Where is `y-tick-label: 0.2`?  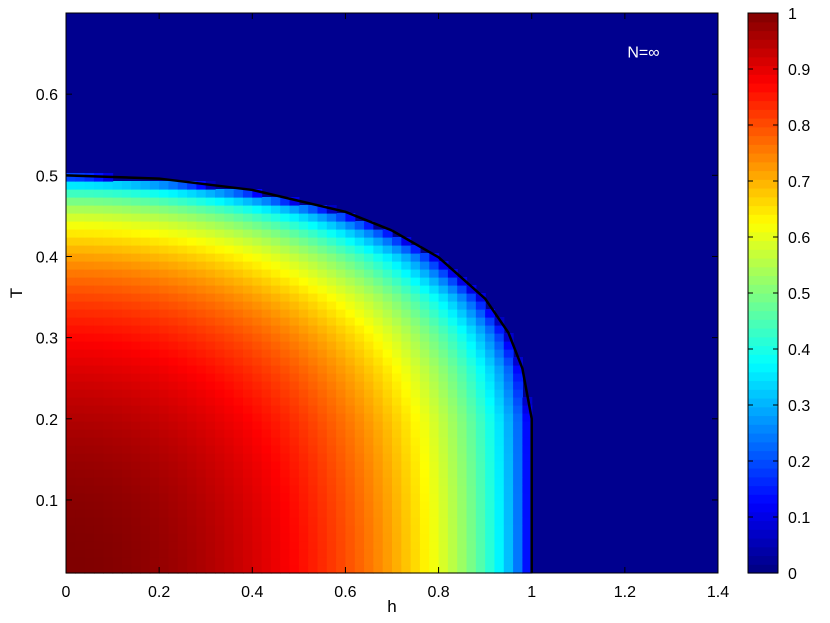
y-tick-label: 0.2 is located at coordinates (47, 420).